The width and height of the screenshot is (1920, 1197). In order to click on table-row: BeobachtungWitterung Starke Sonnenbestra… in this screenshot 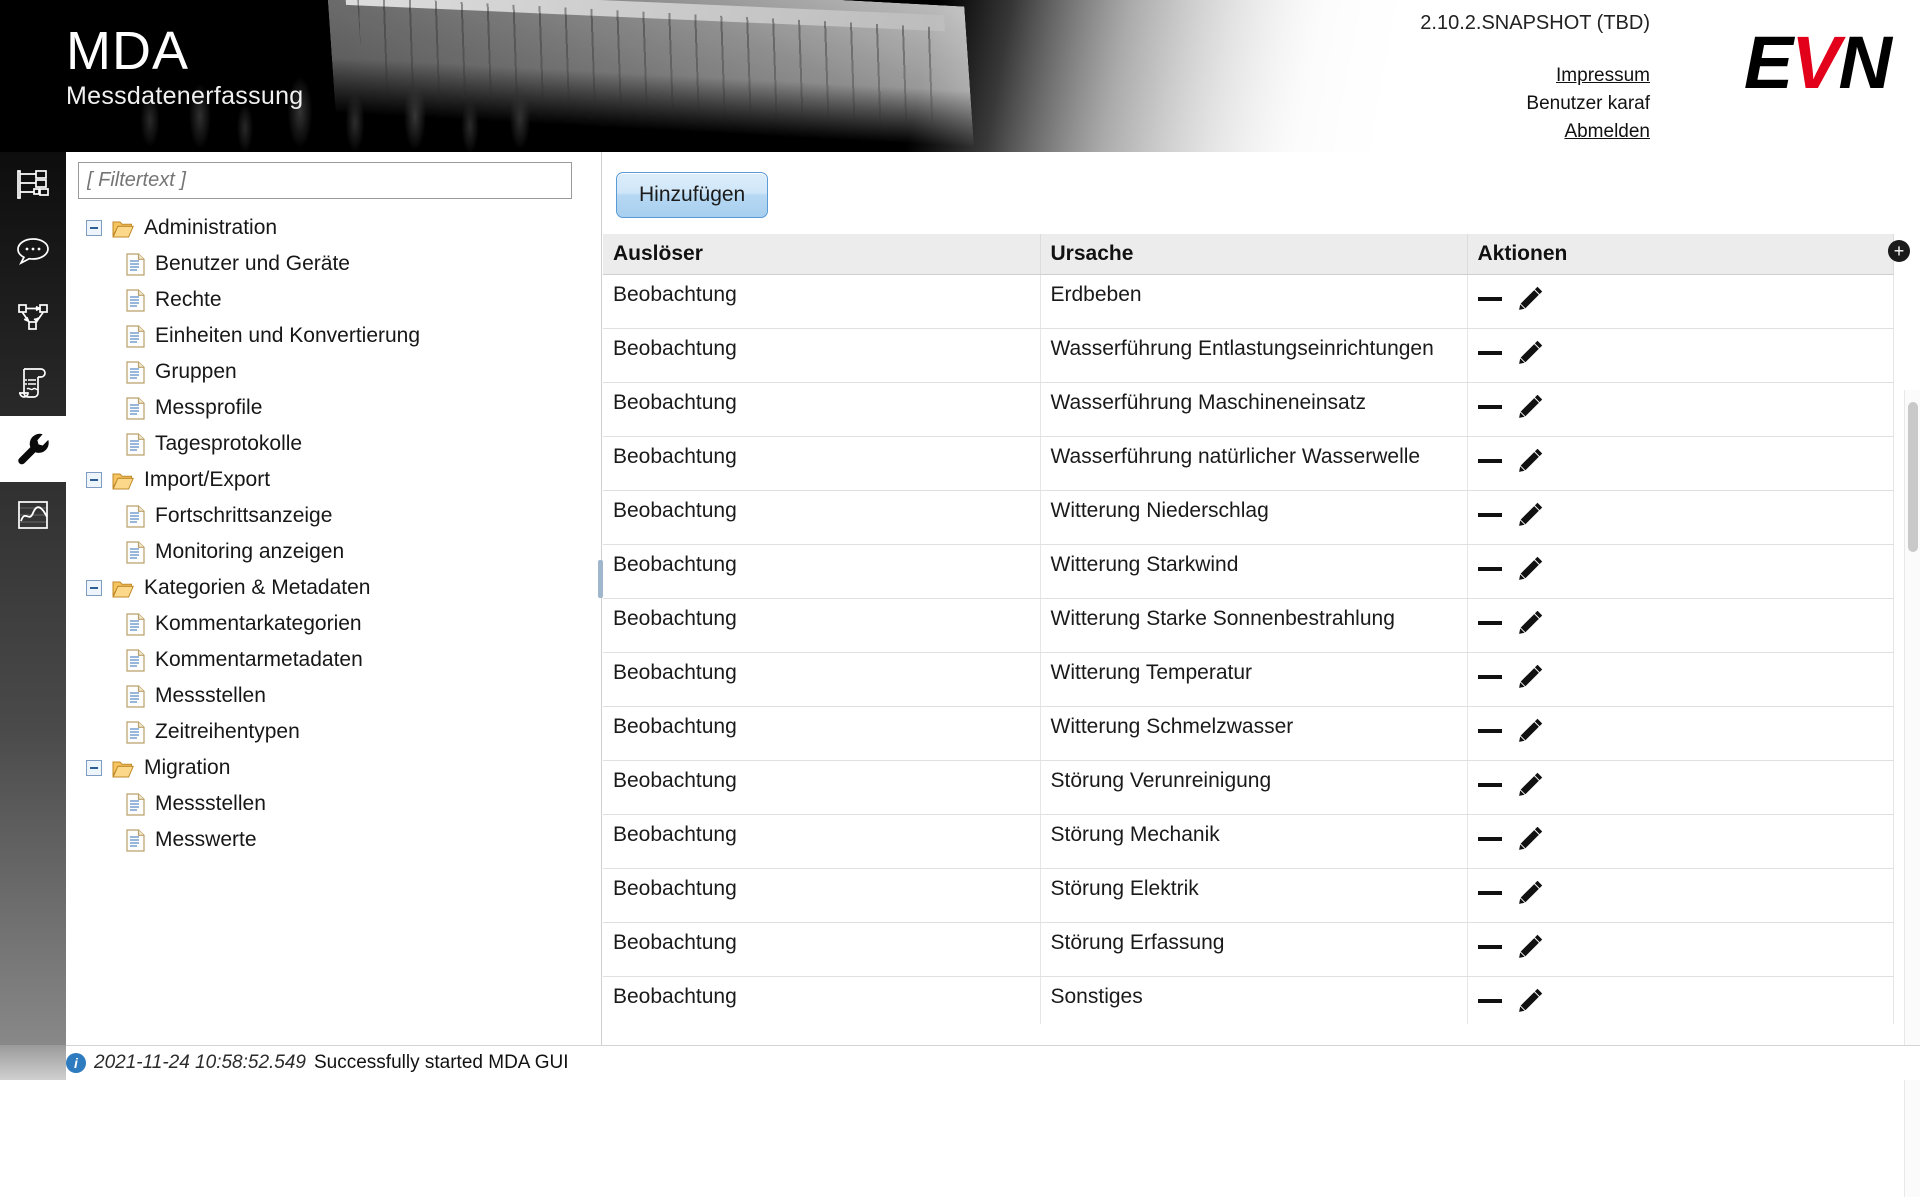, I will do `click(1248, 625)`.